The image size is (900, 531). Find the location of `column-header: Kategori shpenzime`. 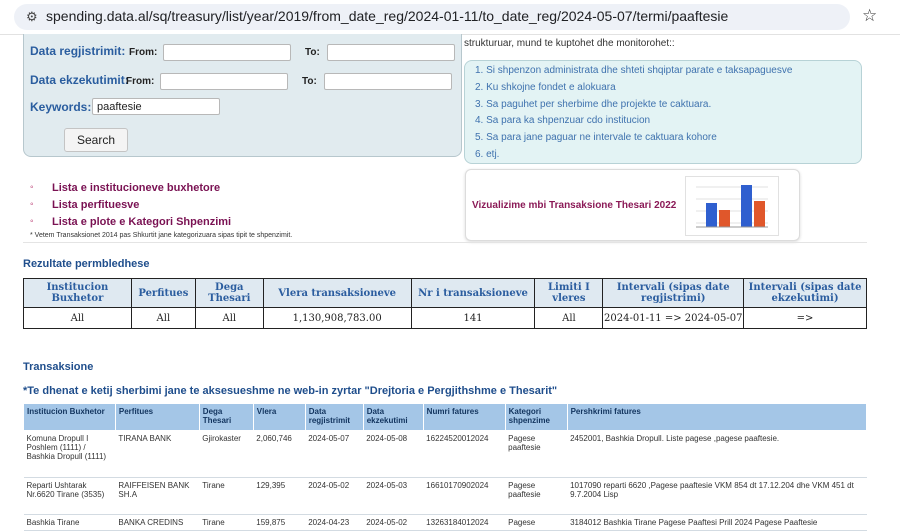

column-header: Kategori shpenzime is located at coordinates (536, 417).